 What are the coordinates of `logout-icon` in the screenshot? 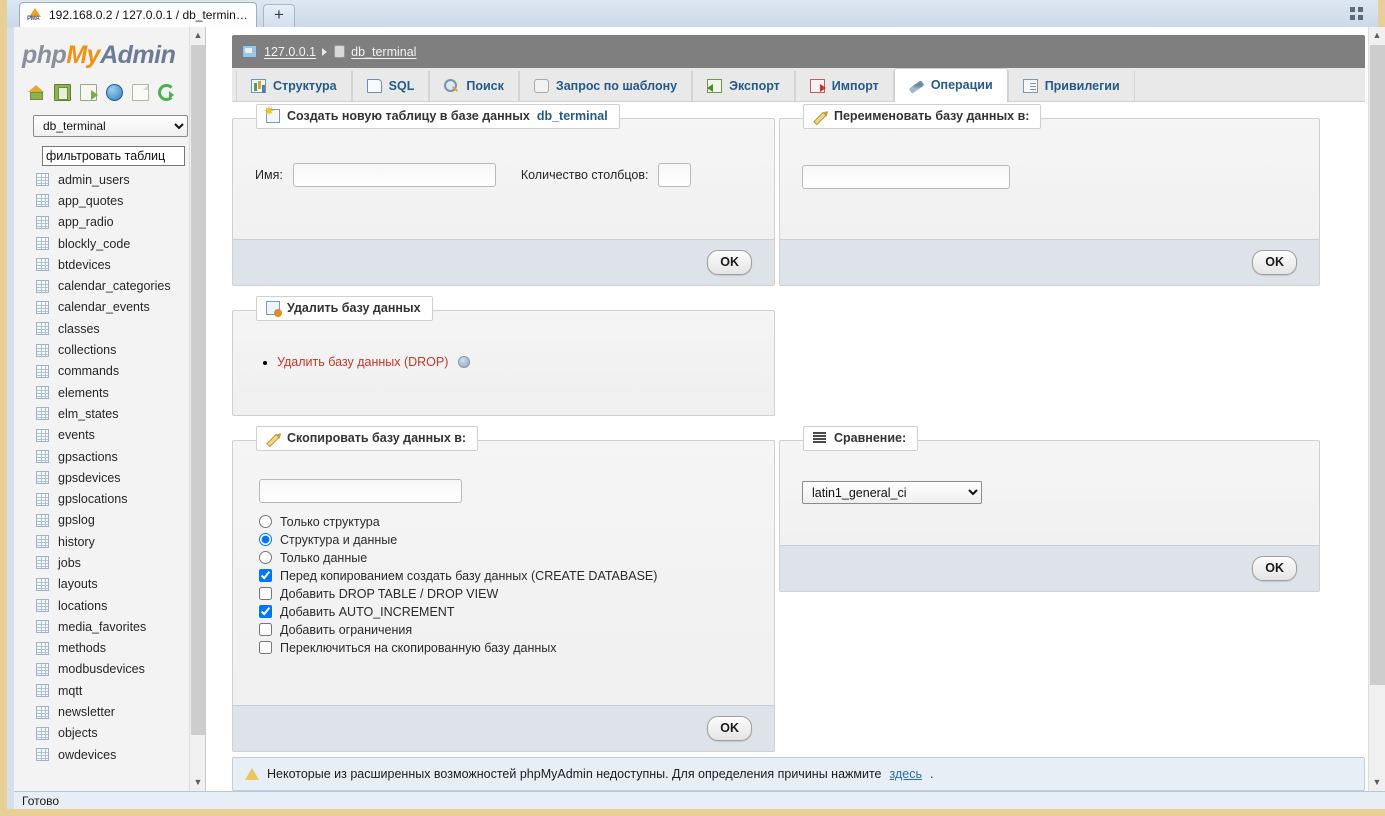 It's located at (62, 92).